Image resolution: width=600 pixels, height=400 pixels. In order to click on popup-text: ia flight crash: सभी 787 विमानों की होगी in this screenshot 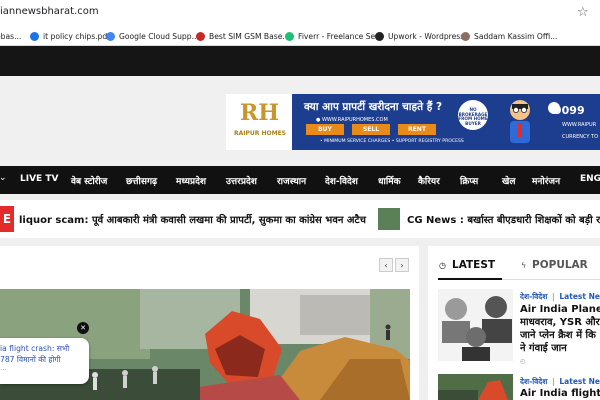, I will do `click(43, 354)`.